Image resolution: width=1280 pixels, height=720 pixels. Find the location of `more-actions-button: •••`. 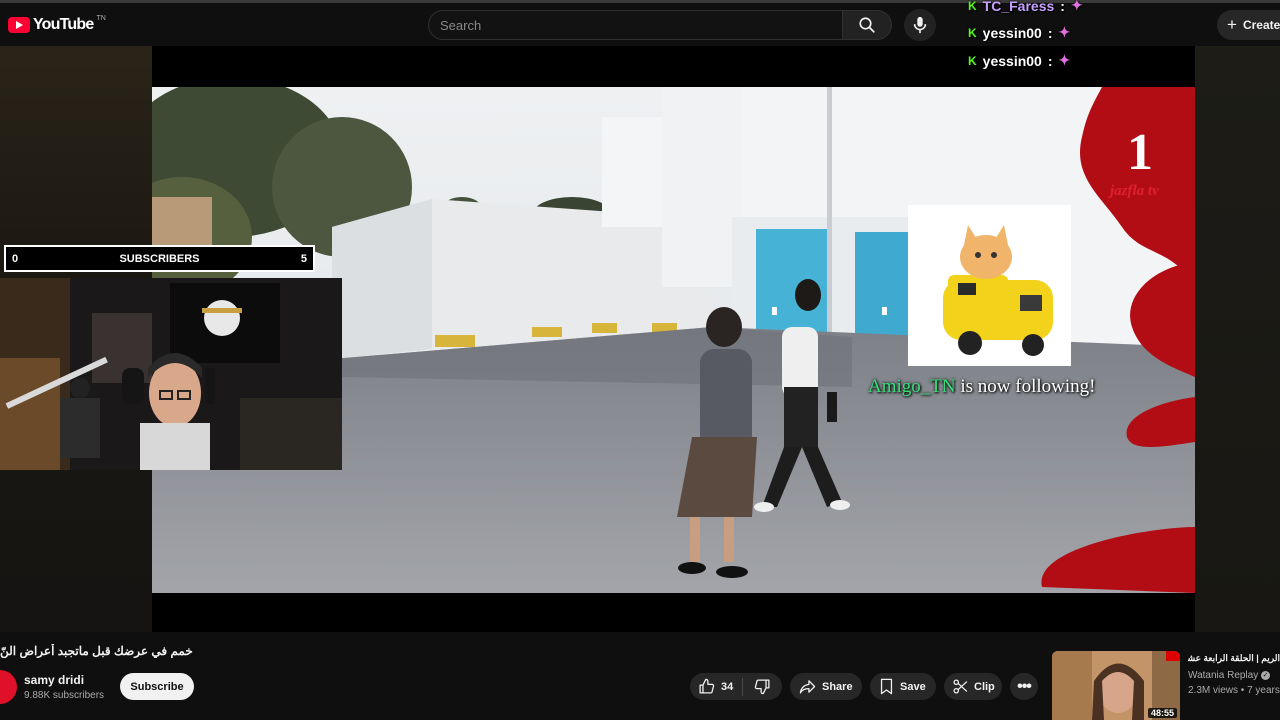

more-actions-button: ••• is located at coordinates (1024, 686).